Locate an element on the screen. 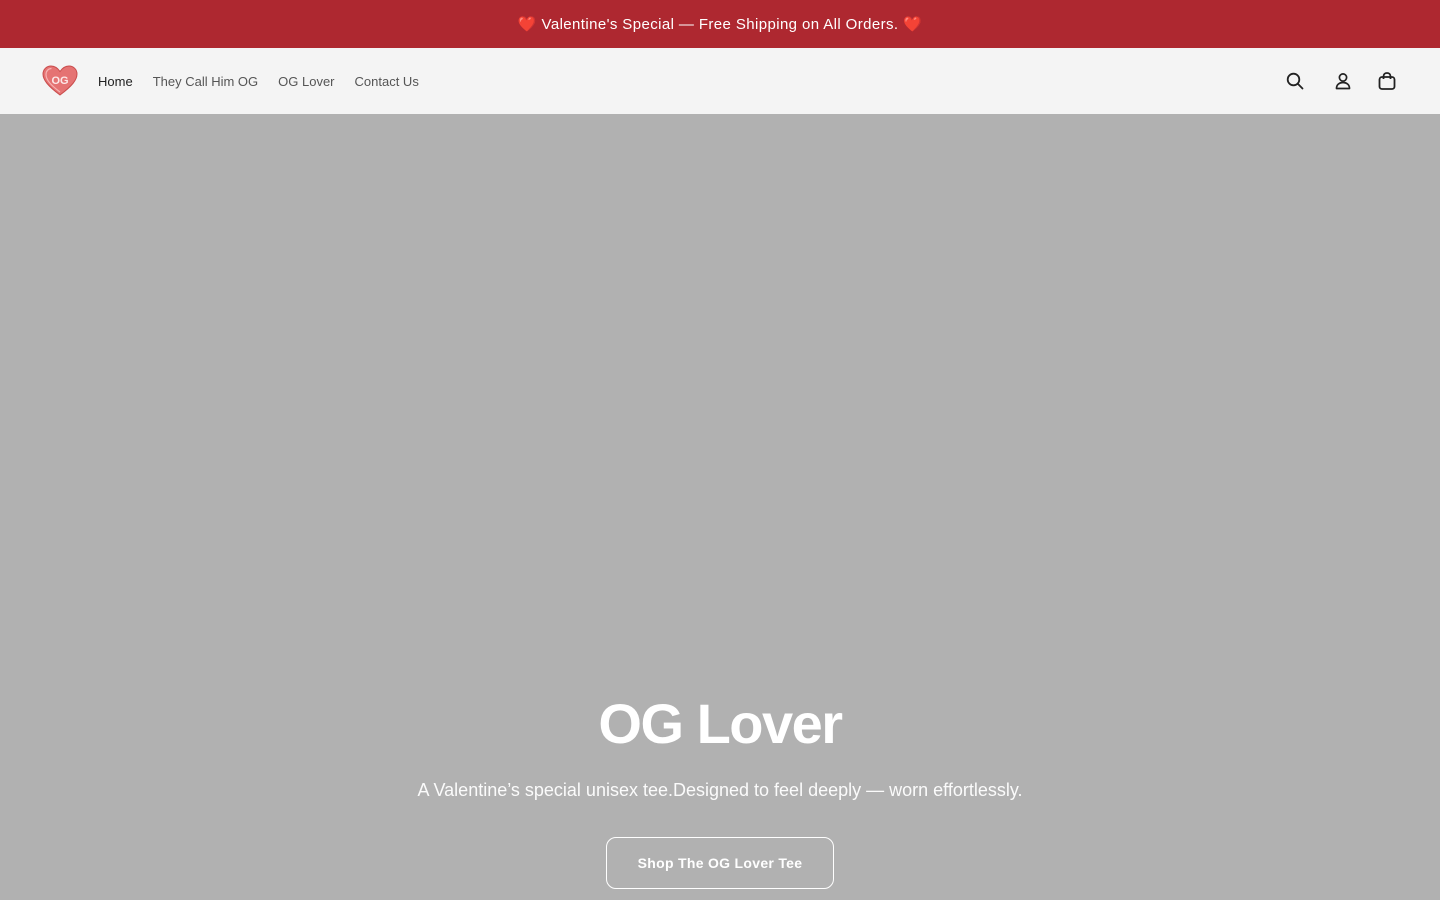 This screenshot has height=900, width=1440. search-icon is located at coordinates (1295, 81).